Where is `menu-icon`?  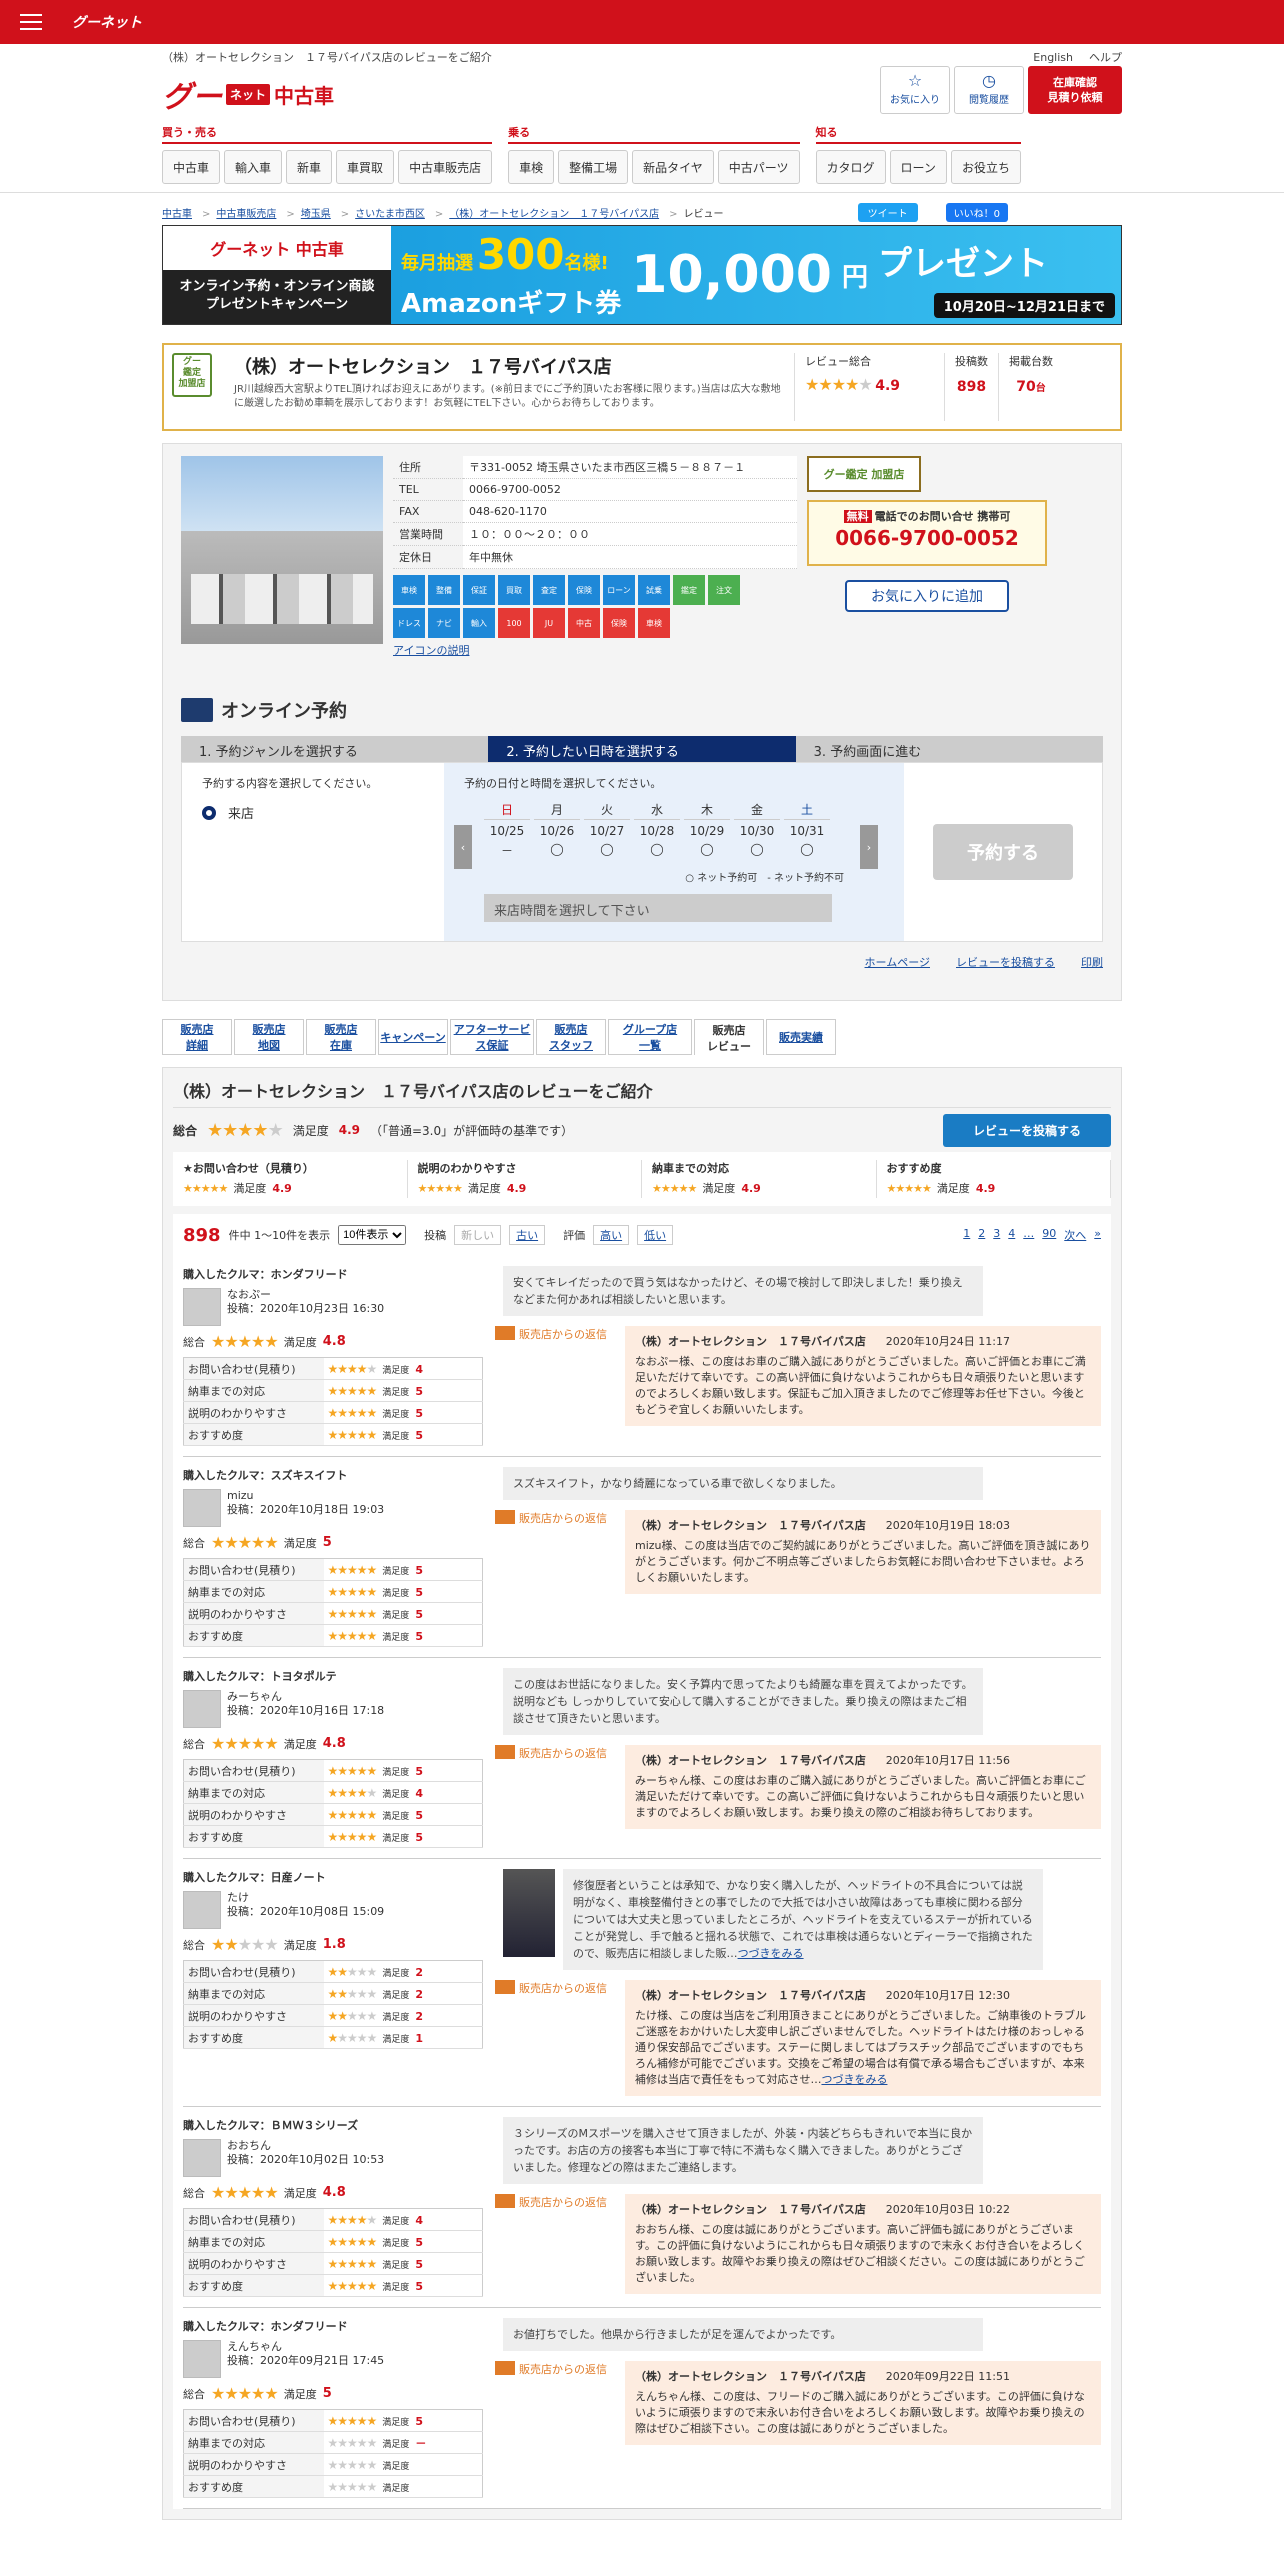 menu-icon is located at coordinates (31, 22).